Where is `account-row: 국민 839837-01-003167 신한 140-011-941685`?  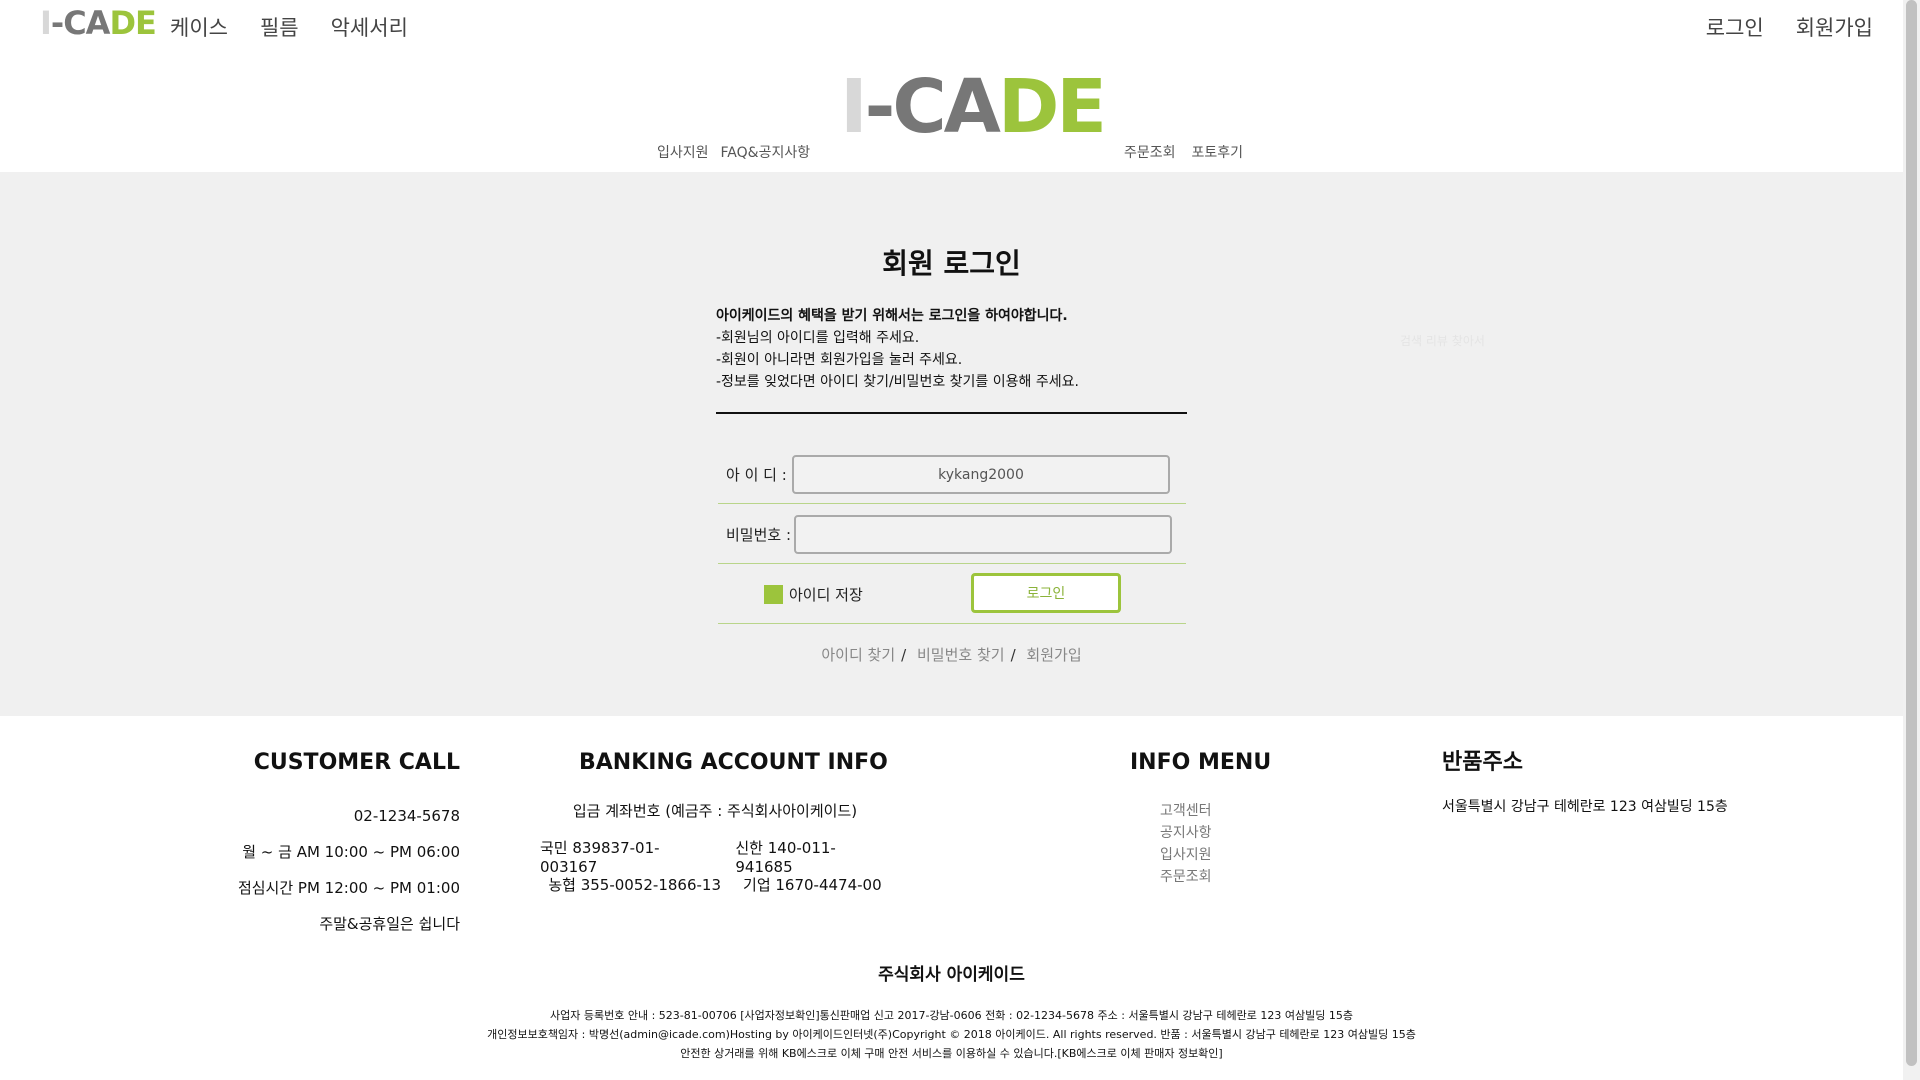 account-row: 국민 839837-01-003167 신한 140-011-941685 is located at coordinates (715, 856).